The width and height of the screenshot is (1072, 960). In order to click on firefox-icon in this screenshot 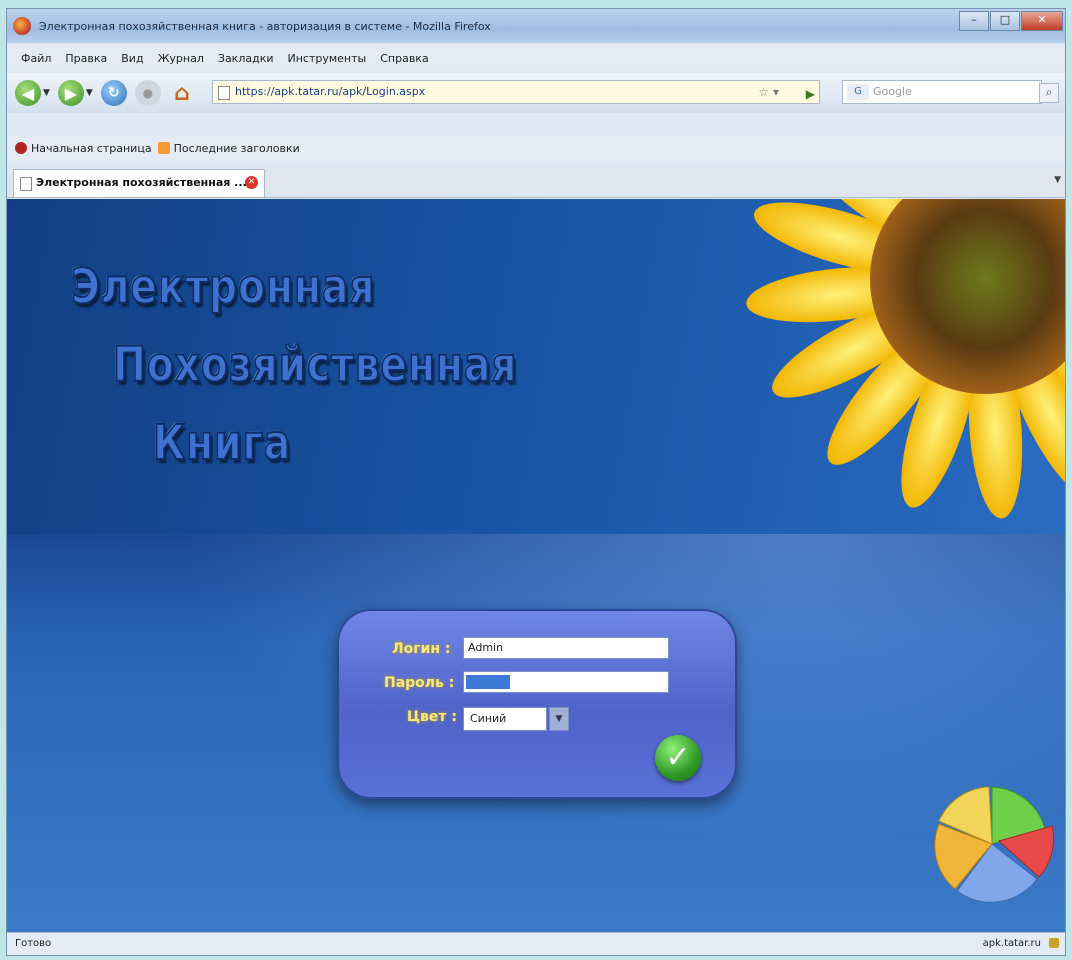, I will do `click(22, 26)`.